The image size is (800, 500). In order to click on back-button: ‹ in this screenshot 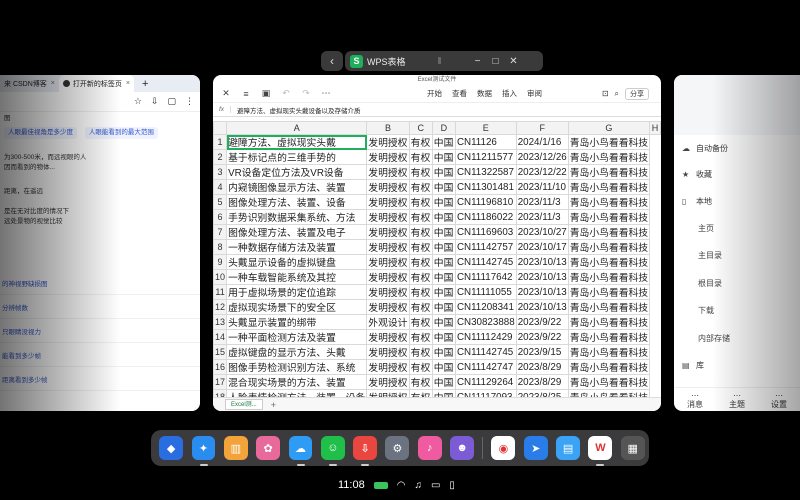, I will do `click(332, 61)`.